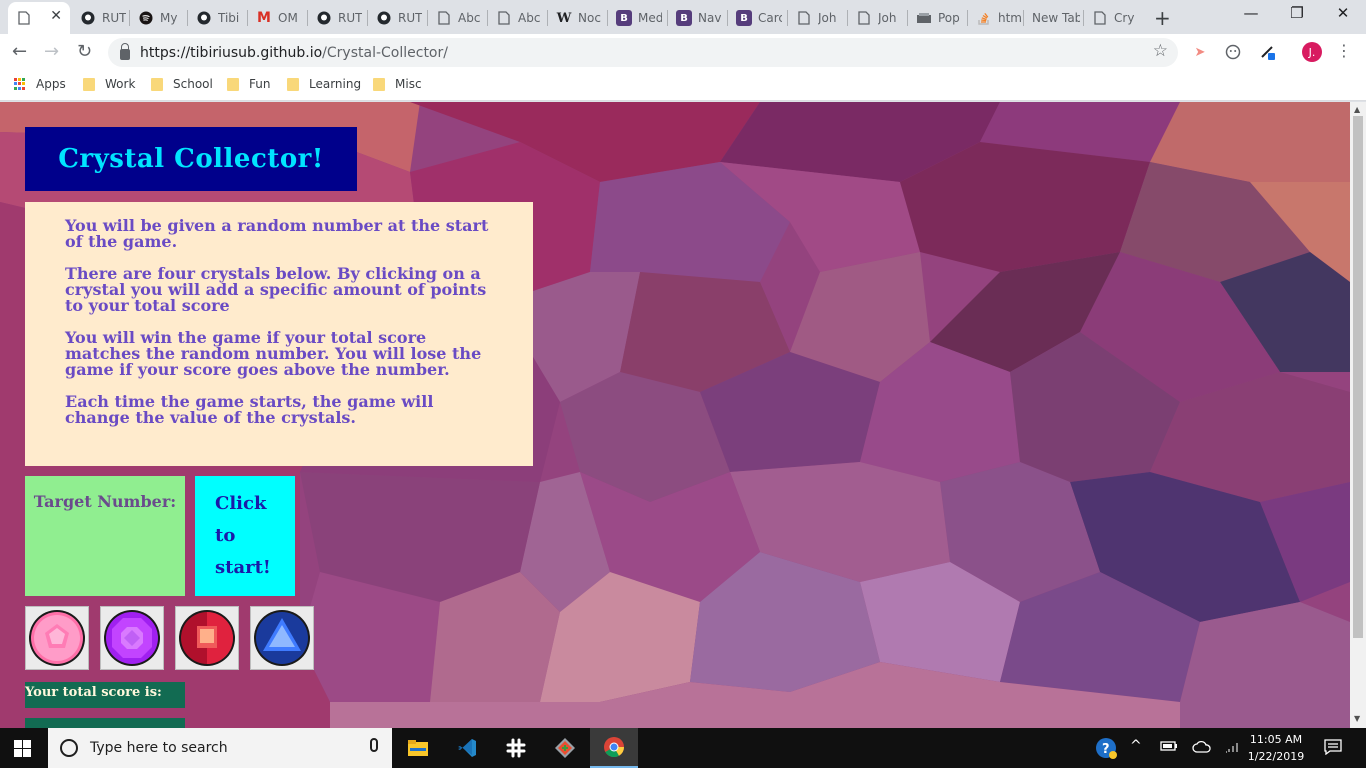 The image size is (1366, 768). I want to click on scrollbar-thumb, so click(1358, 377).